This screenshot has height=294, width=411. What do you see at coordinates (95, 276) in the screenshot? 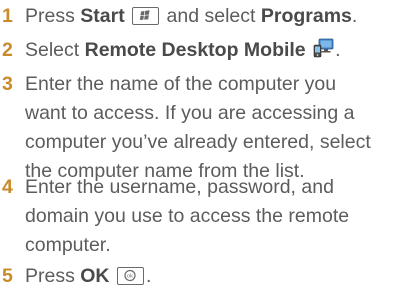
I see `ok-label: OK` at bounding box center [95, 276].